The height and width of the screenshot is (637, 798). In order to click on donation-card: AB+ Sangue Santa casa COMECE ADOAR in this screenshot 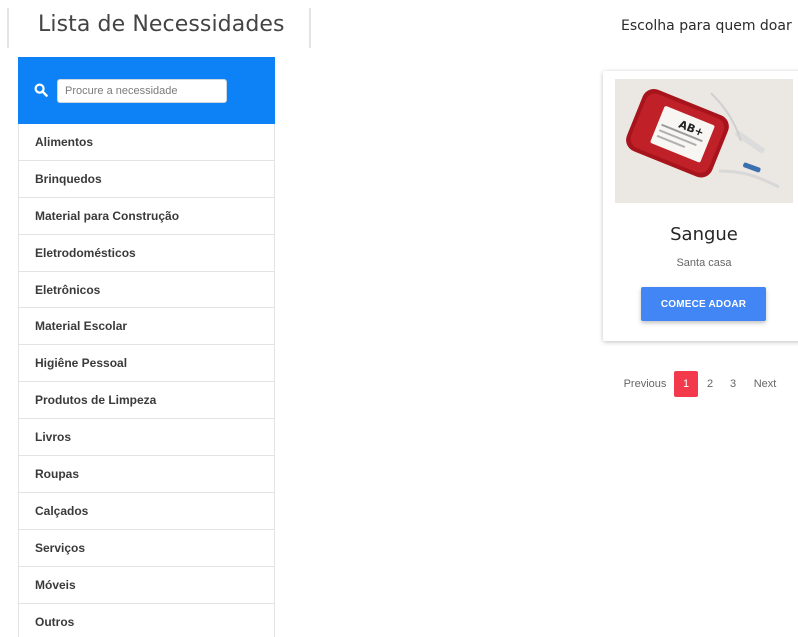, I will do `click(700, 206)`.